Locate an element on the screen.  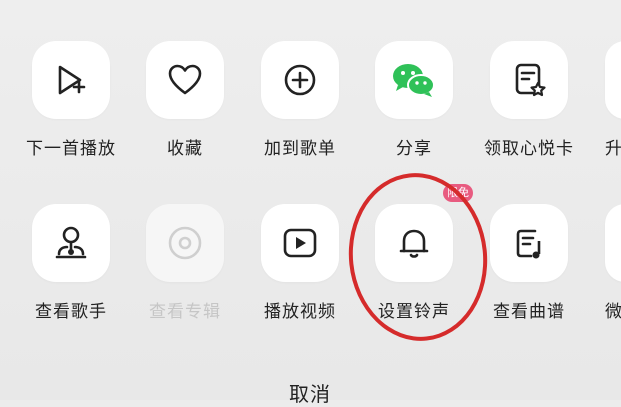
view-singer-tile is located at coordinates (71, 243).